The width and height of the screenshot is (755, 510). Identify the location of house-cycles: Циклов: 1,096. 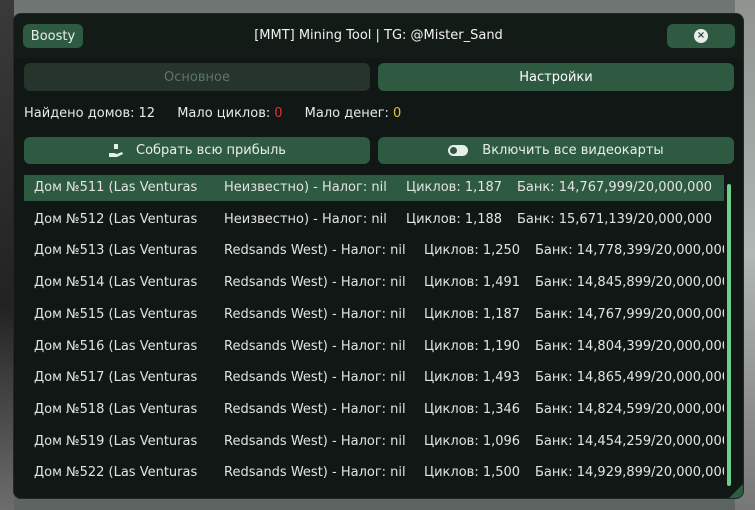
(472, 441).